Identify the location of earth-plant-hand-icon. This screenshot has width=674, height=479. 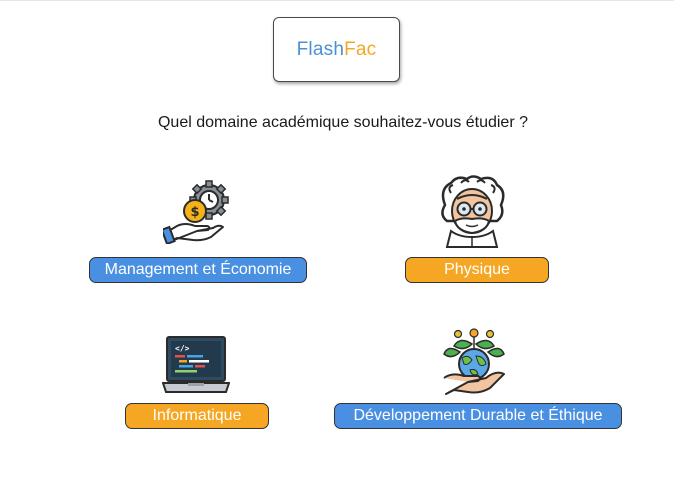
(474, 361).